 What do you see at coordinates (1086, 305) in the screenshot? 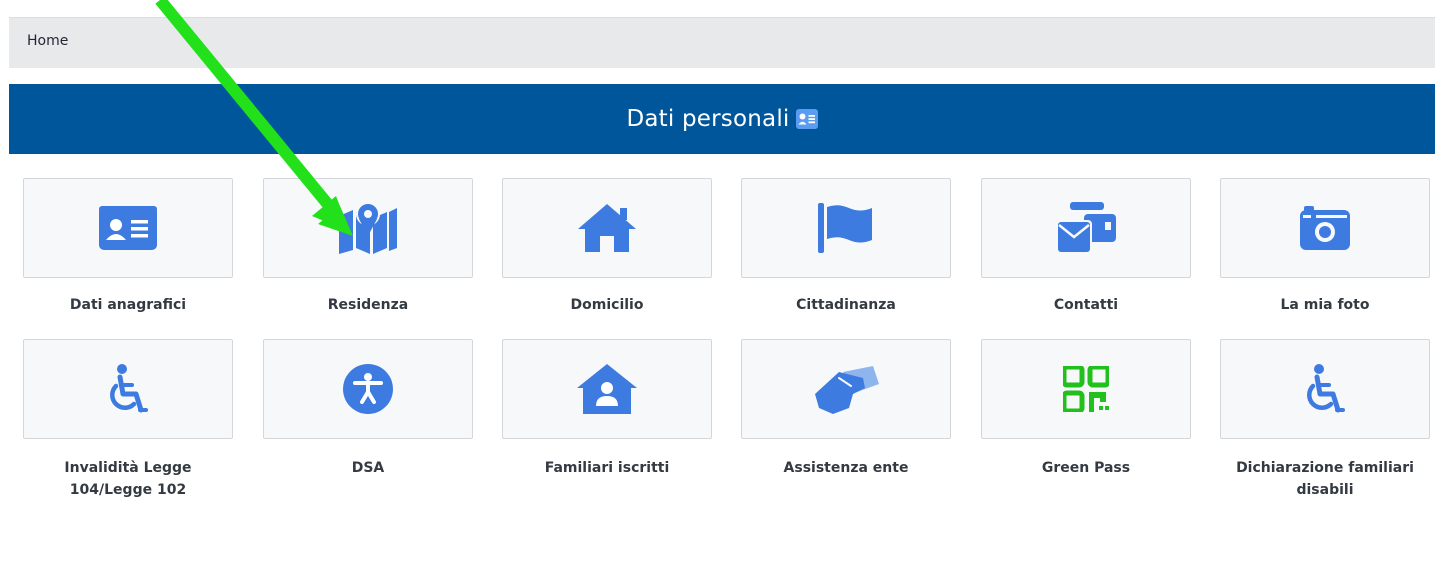
I see `tile-label: Contatti` at bounding box center [1086, 305].